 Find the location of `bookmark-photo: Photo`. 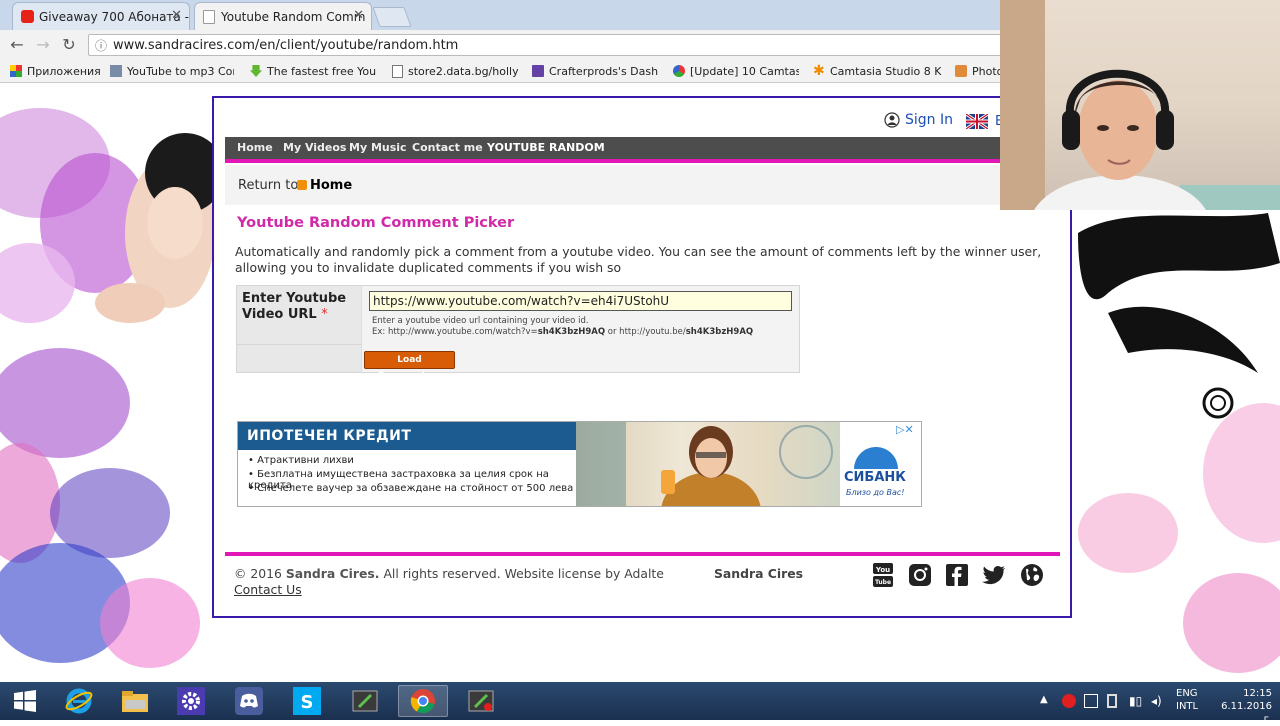

bookmark-photo: Photo is located at coordinates (980, 71).